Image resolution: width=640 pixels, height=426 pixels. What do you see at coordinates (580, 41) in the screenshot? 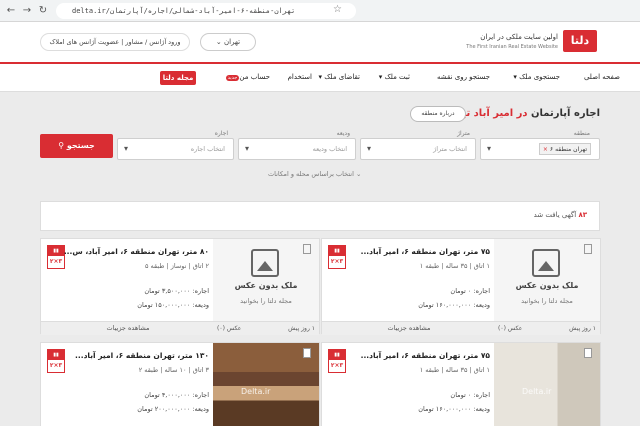
I see `site-logo: دلتا` at bounding box center [580, 41].